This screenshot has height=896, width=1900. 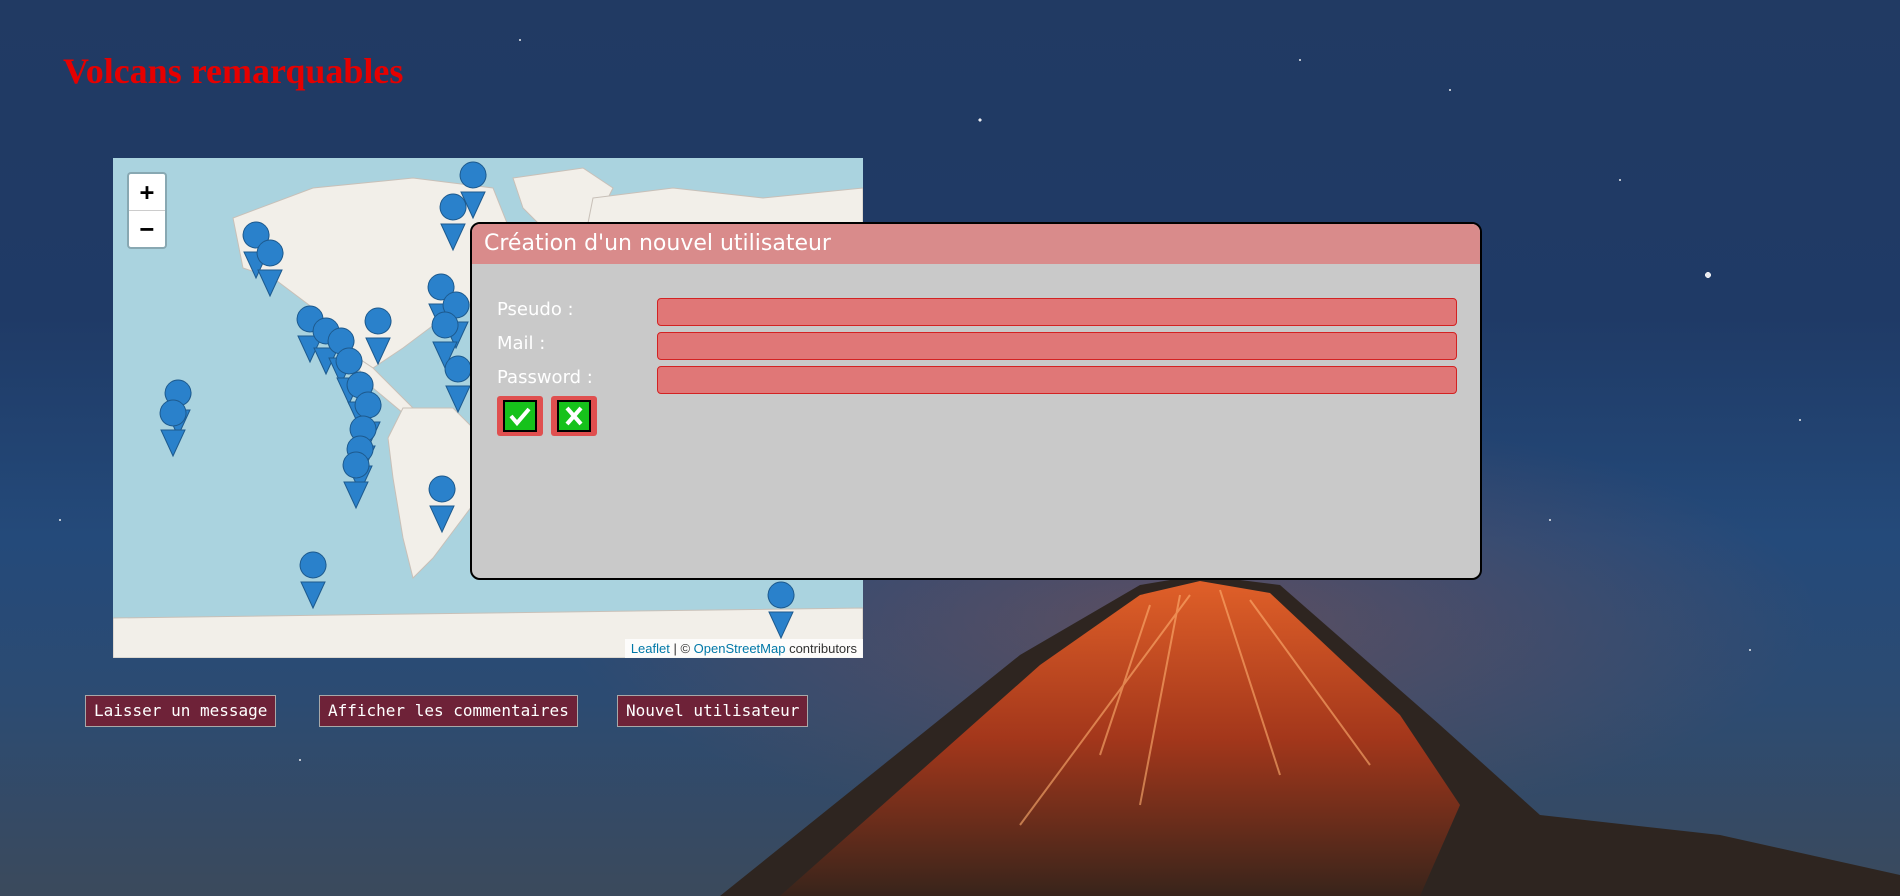 What do you see at coordinates (233, 71) in the screenshot?
I see `page-title: Volcans remarquables` at bounding box center [233, 71].